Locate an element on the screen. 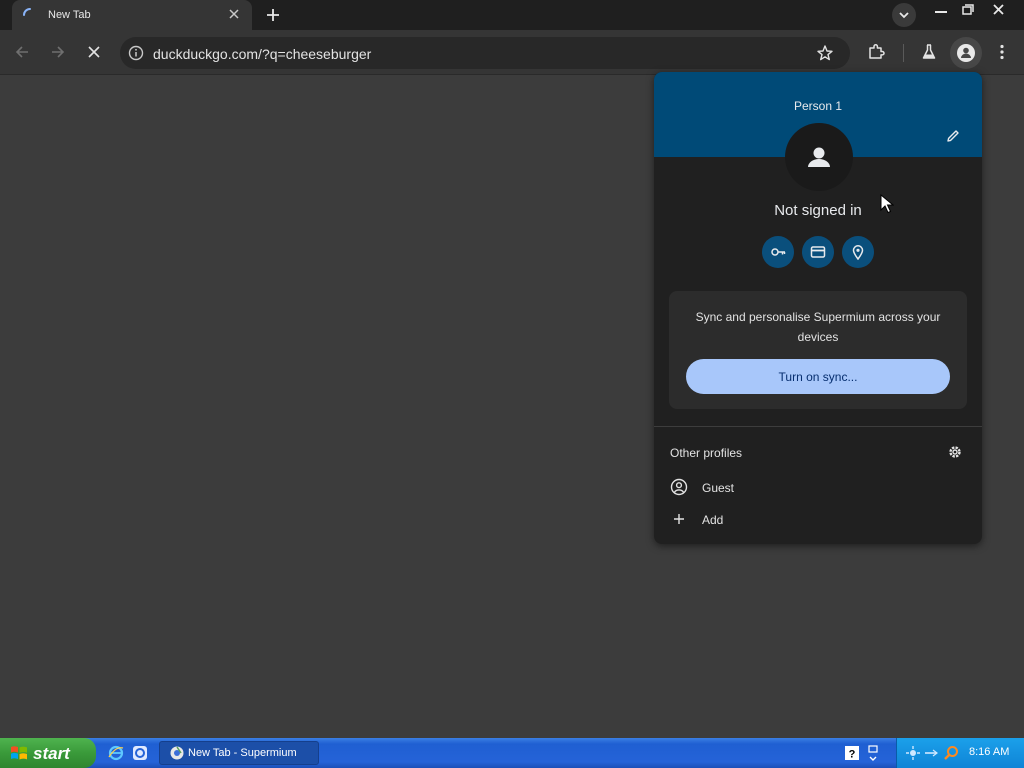  passwords-button is located at coordinates (778, 252).